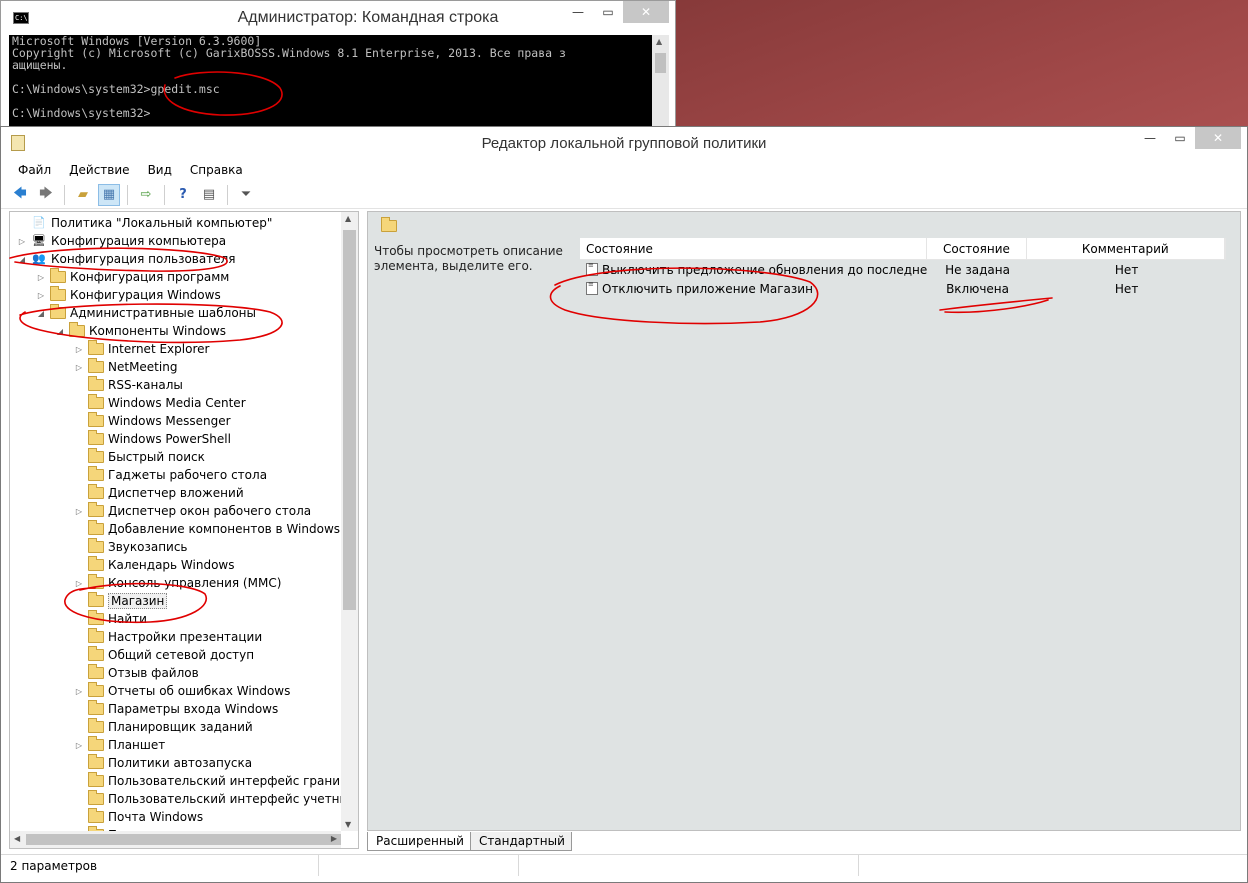 Image resolution: width=1248 pixels, height=883 pixels. Describe the element at coordinates (160, 865) in the screenshot. I see `status-count: 2 параметров` at that location.